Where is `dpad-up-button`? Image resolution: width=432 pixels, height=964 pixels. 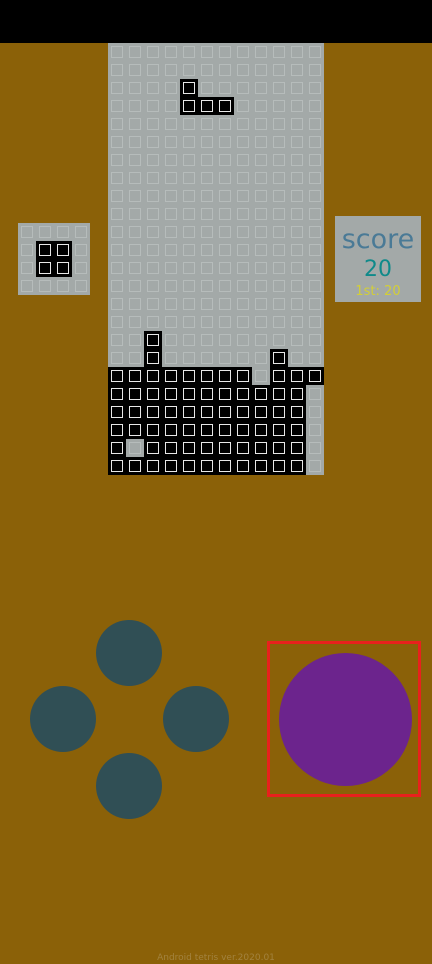
dpad-up-button is located at coordinates (129, 653).